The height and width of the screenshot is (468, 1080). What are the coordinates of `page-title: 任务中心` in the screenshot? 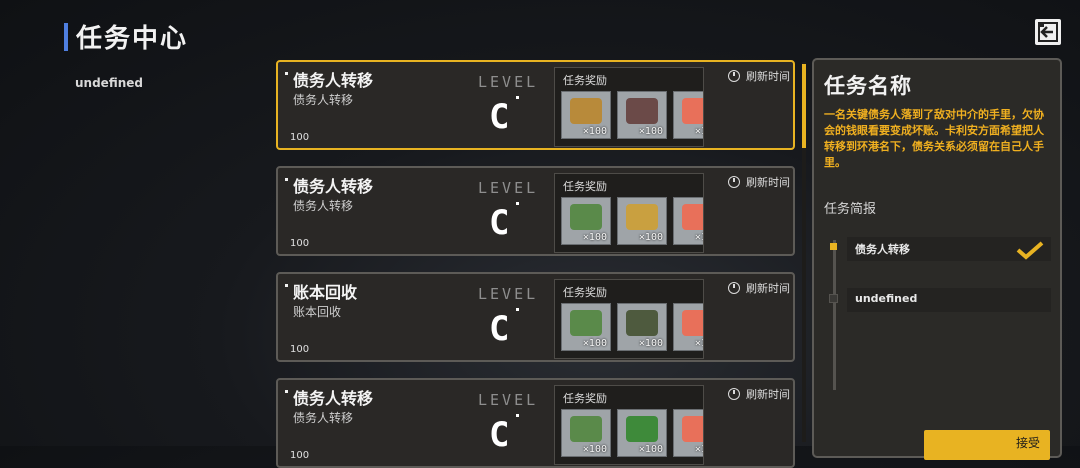 It's located at (132, 39).